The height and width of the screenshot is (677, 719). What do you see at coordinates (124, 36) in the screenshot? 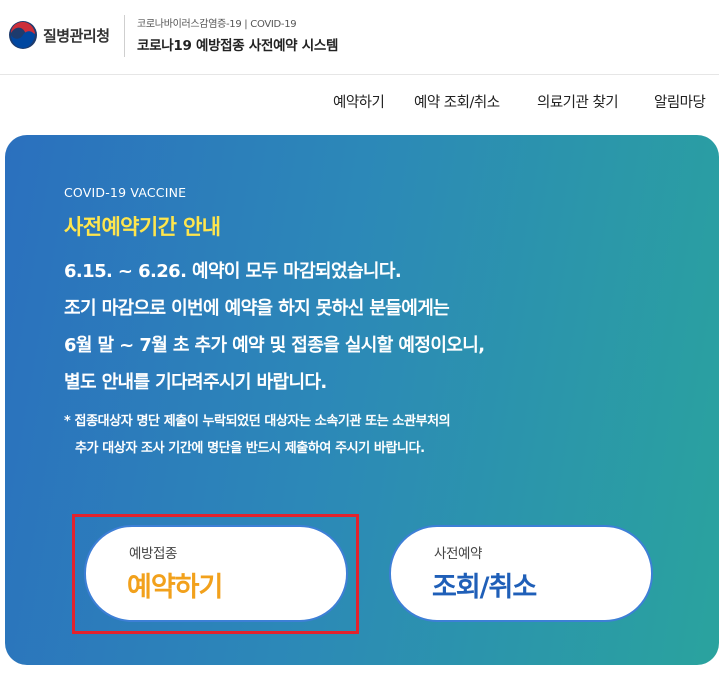
I see `header-divider` at bounding box center [124, 36].